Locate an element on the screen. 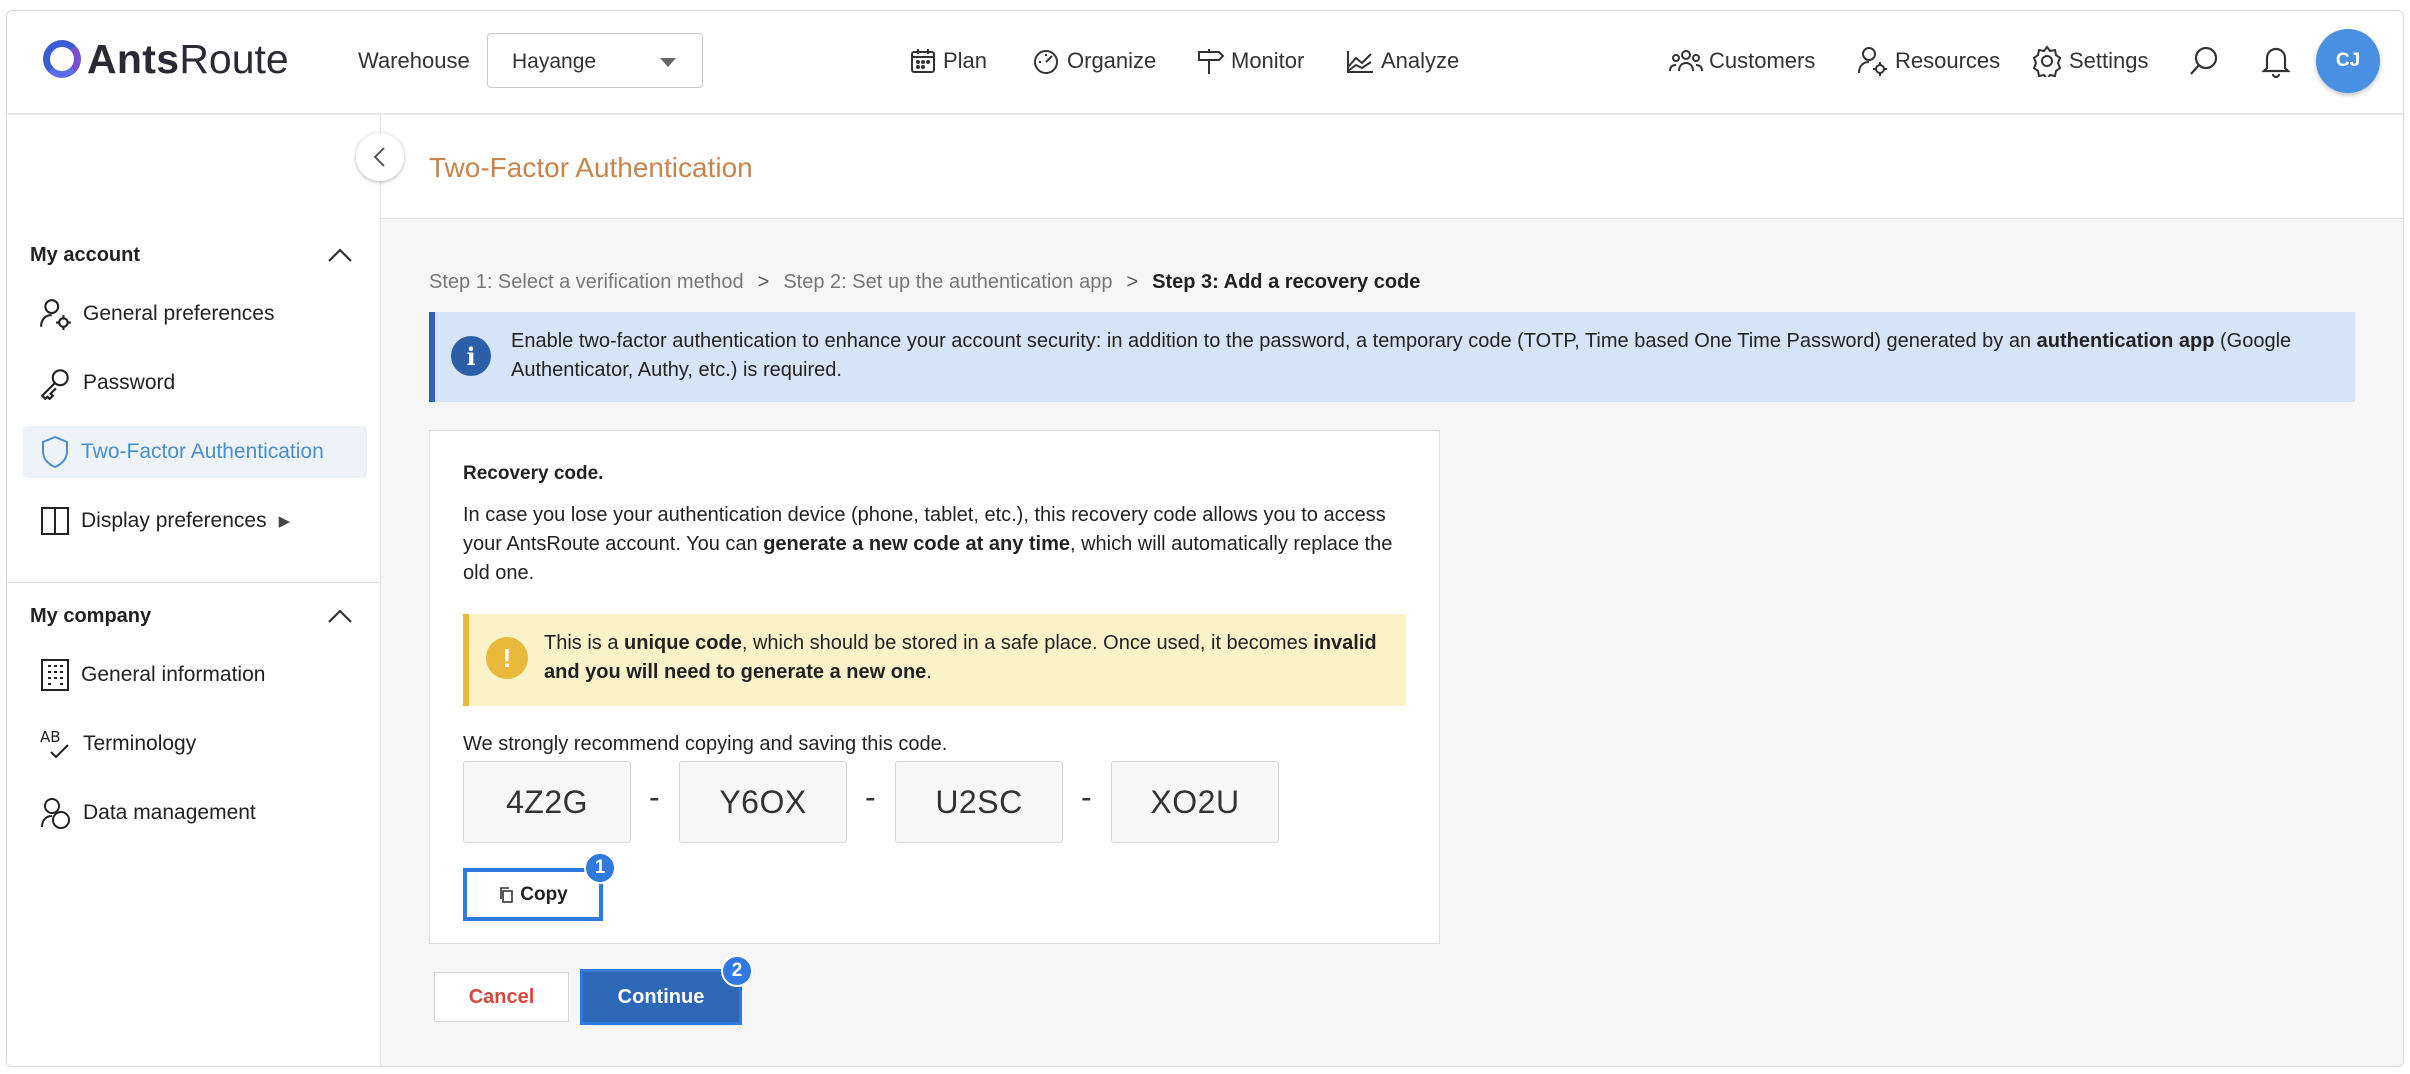 The image size is (2410, 1074). collapse-sidebar-button is located at coordinates (380, 157).